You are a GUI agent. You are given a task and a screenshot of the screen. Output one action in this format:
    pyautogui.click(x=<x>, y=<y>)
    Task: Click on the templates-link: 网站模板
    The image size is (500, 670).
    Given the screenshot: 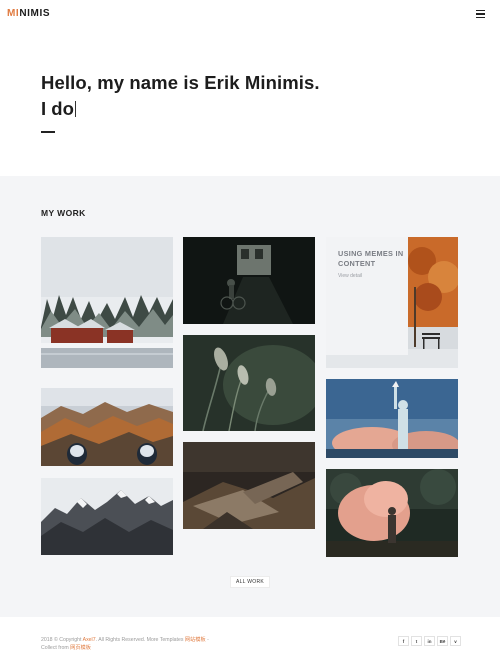 What is the action you would take?
    pyautogui.click(x=195, y=640)
    